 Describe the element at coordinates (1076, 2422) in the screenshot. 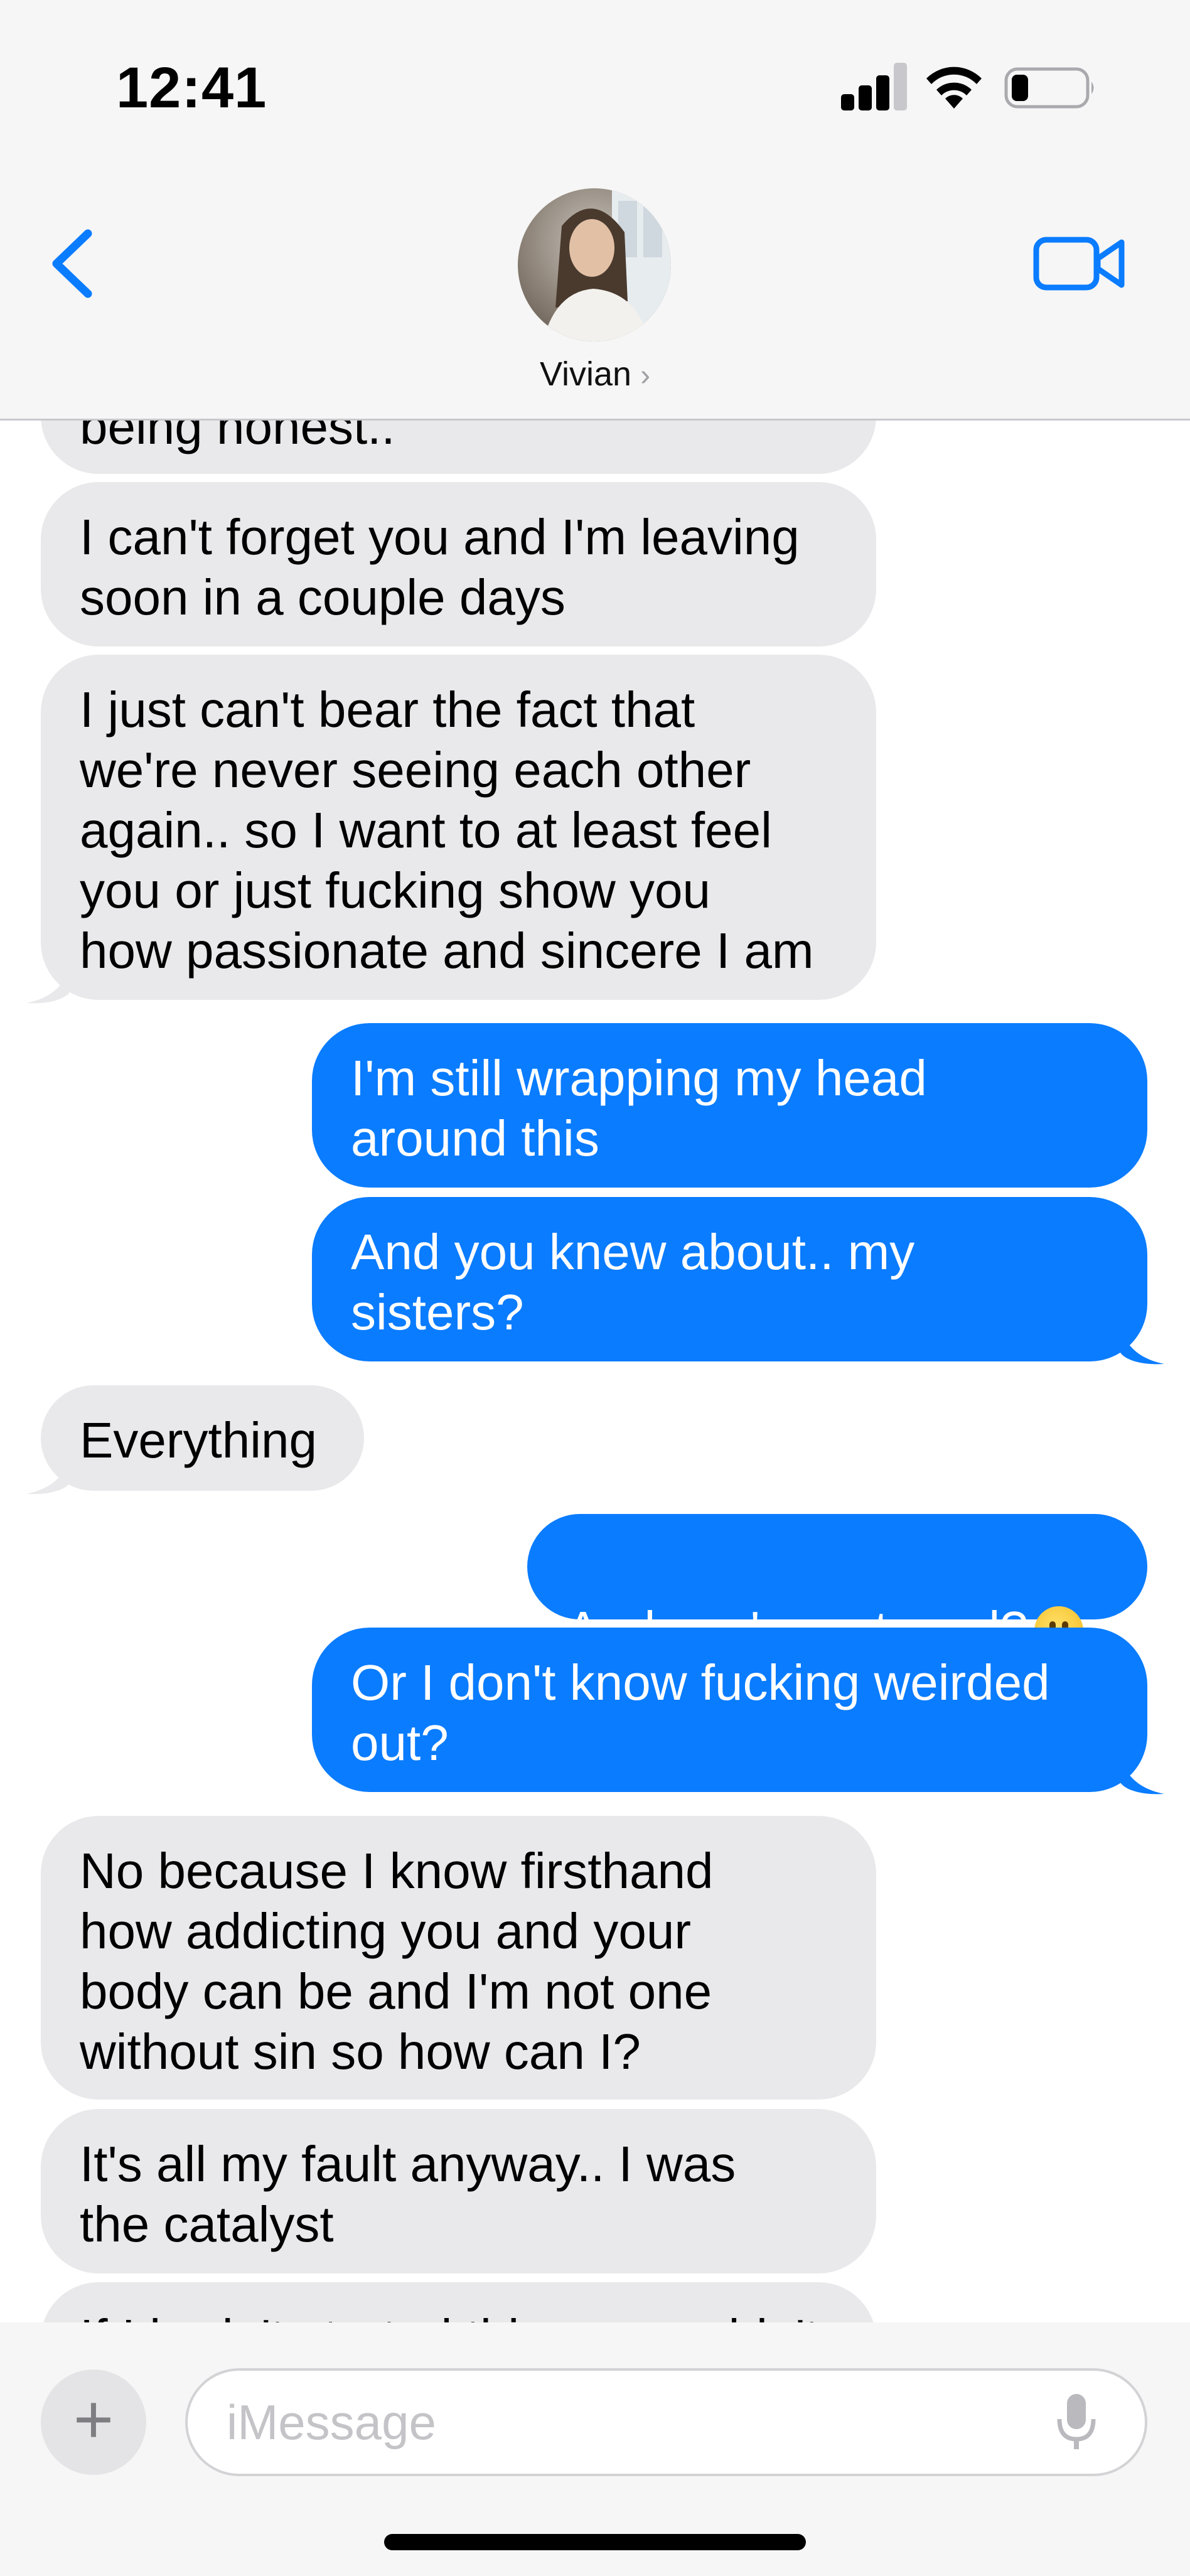

I see `microphone-icon` at that location.